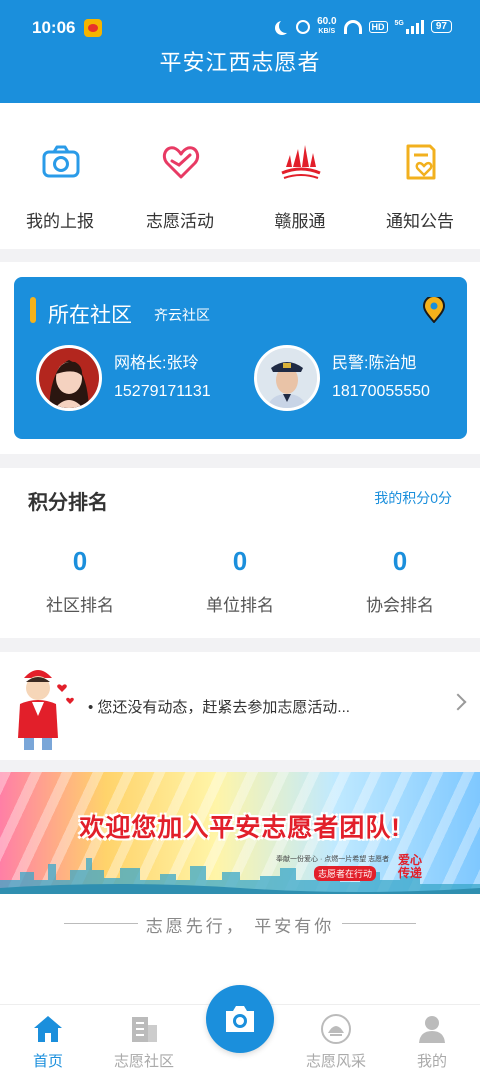 The image size is (480, 1073). Describe the element at coordinates (240, 605) in the screenshot. I see `rank-label: 单位排名` at that location.